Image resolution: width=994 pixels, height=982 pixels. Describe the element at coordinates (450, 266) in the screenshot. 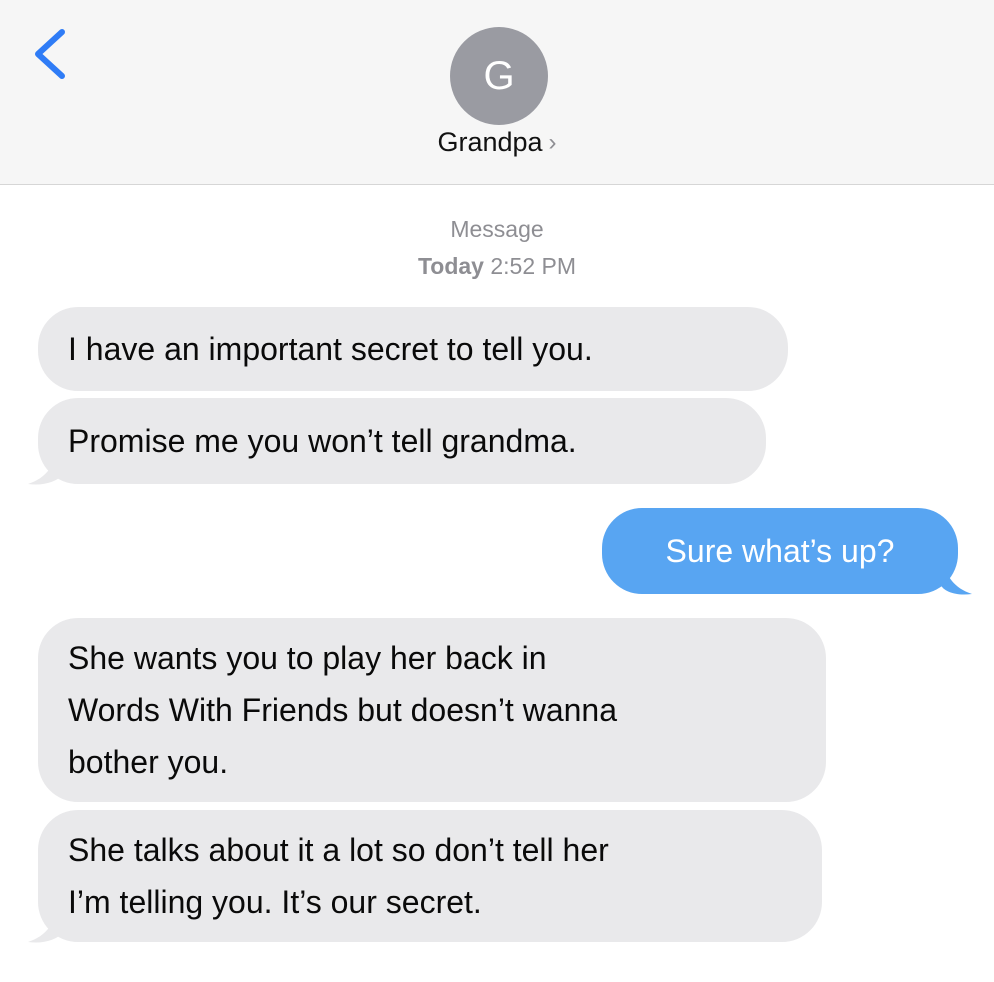

I see `timestamp-day: Today` at that location.